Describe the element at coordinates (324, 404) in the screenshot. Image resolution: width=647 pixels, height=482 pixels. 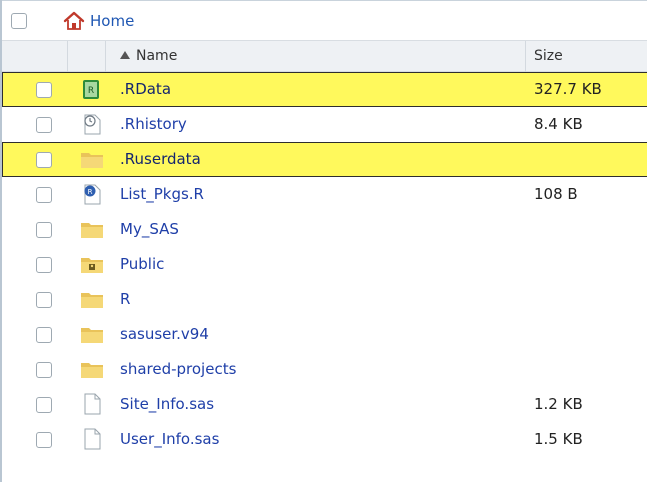
I see `file-row: Site_Info.sas 1.2 KB` at that location.